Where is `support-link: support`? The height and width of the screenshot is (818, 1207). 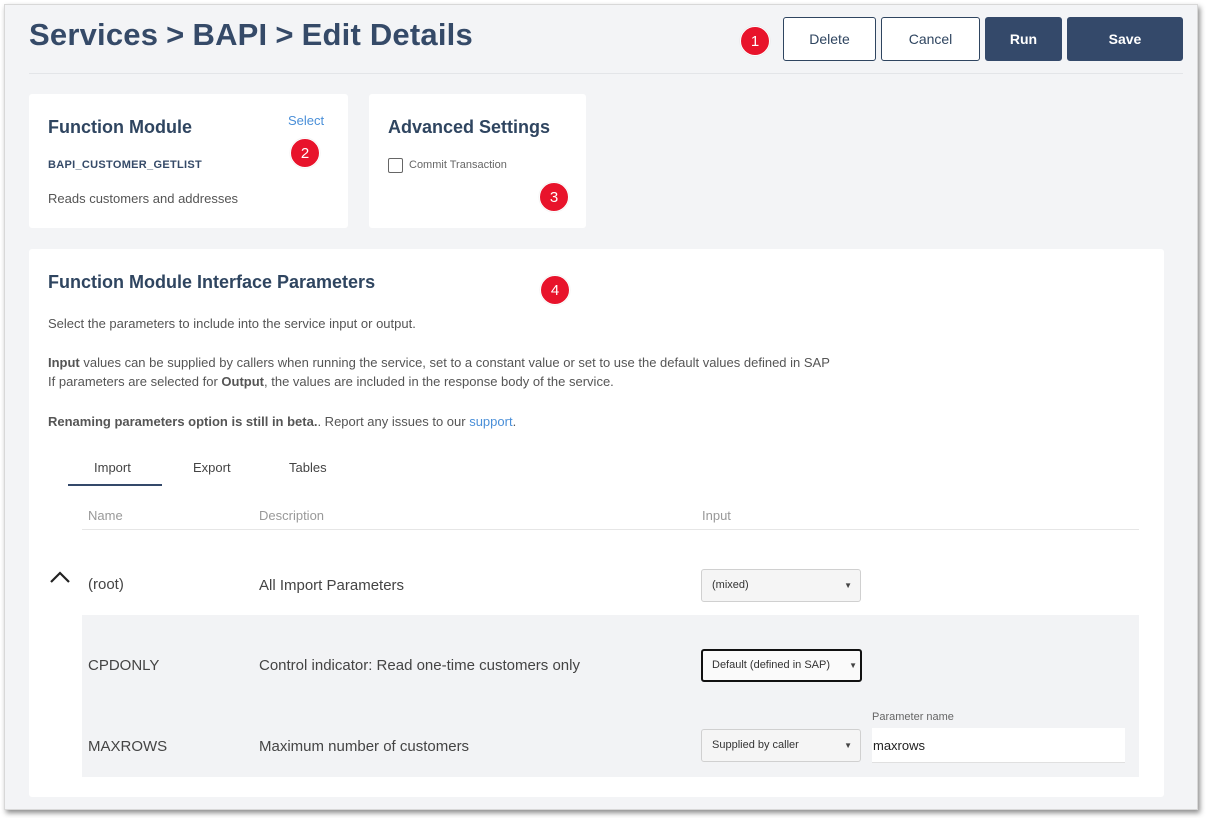
support-link: support is located at coordinates (490, 421).